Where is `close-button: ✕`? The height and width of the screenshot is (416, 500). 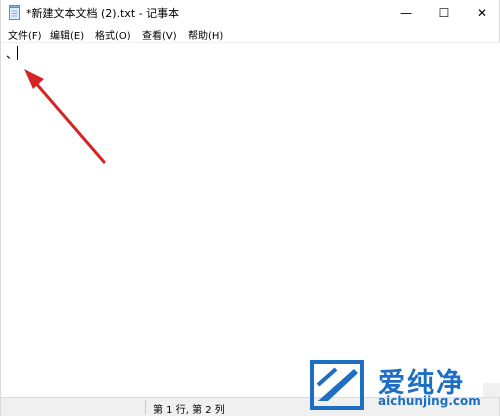 close-button: ✕ is located at coordinates (481, 13).